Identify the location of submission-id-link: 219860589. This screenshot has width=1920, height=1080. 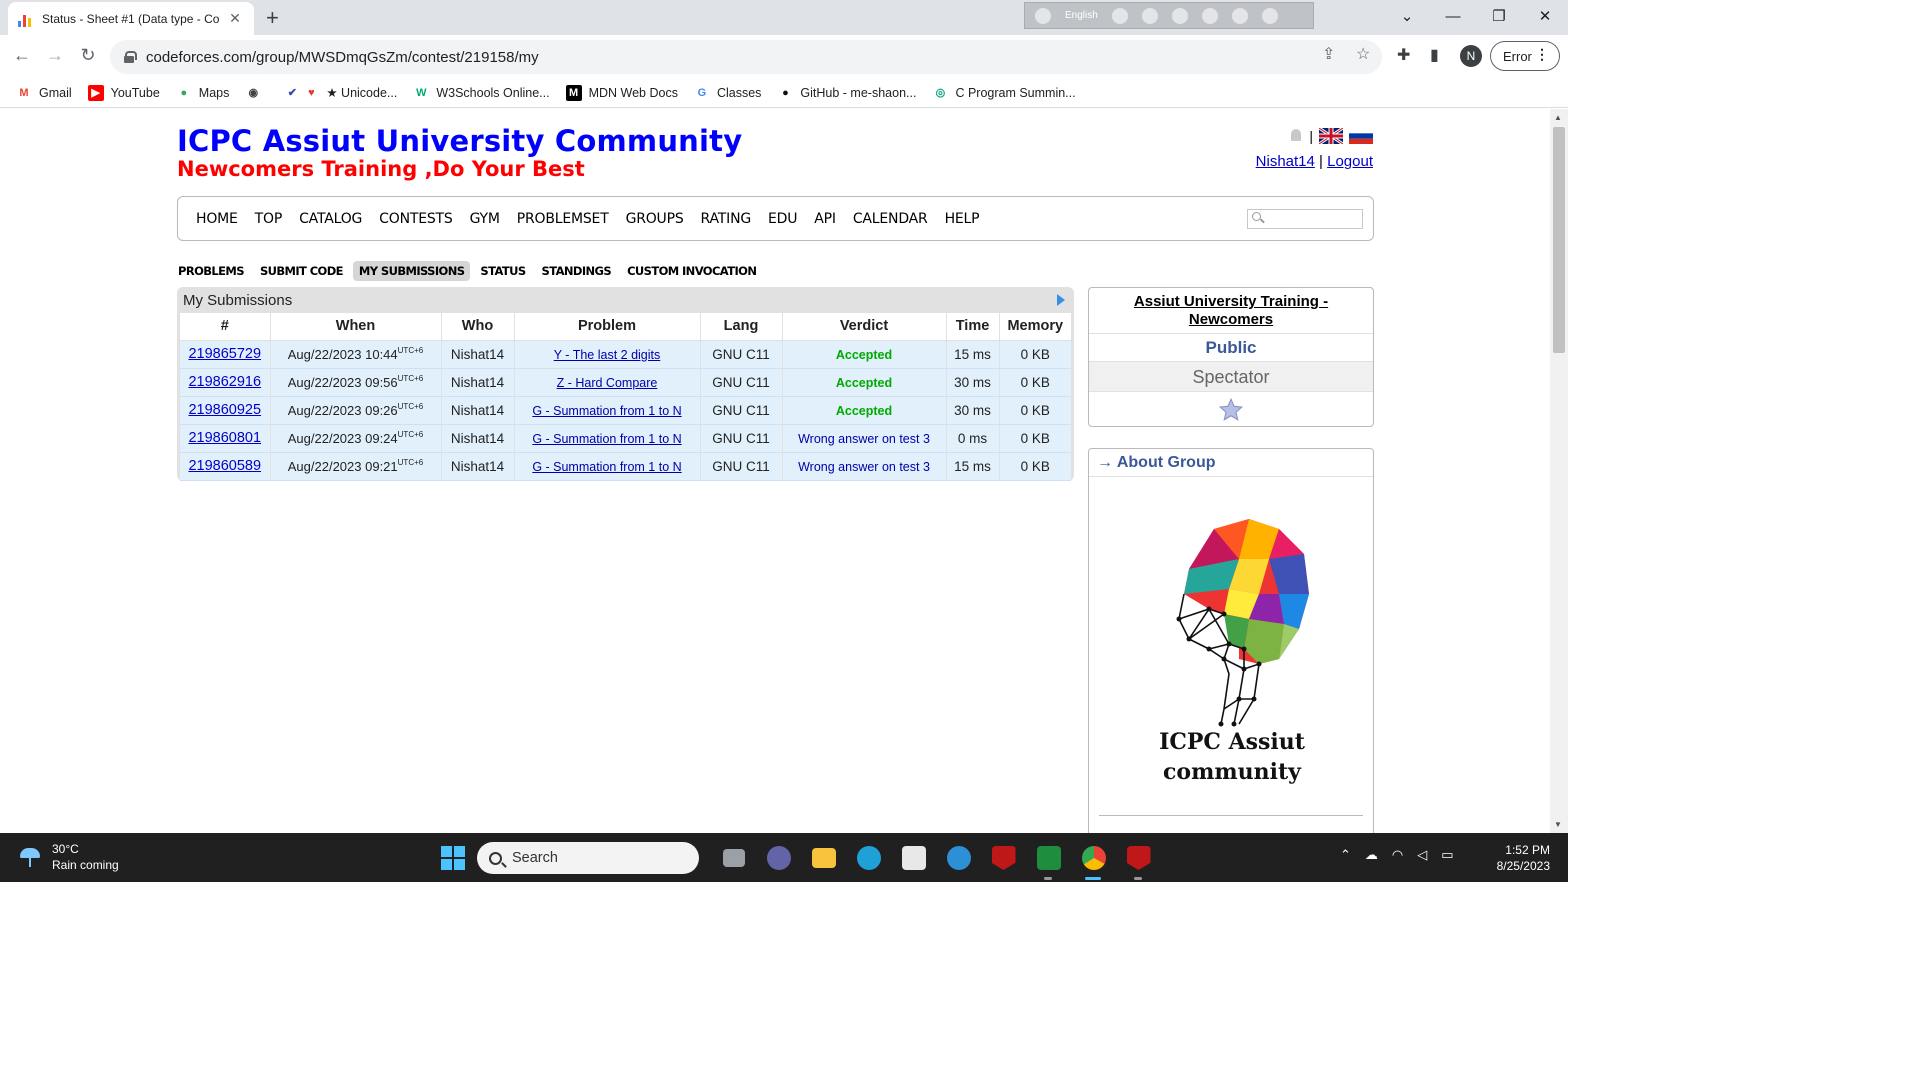
(224, 466).